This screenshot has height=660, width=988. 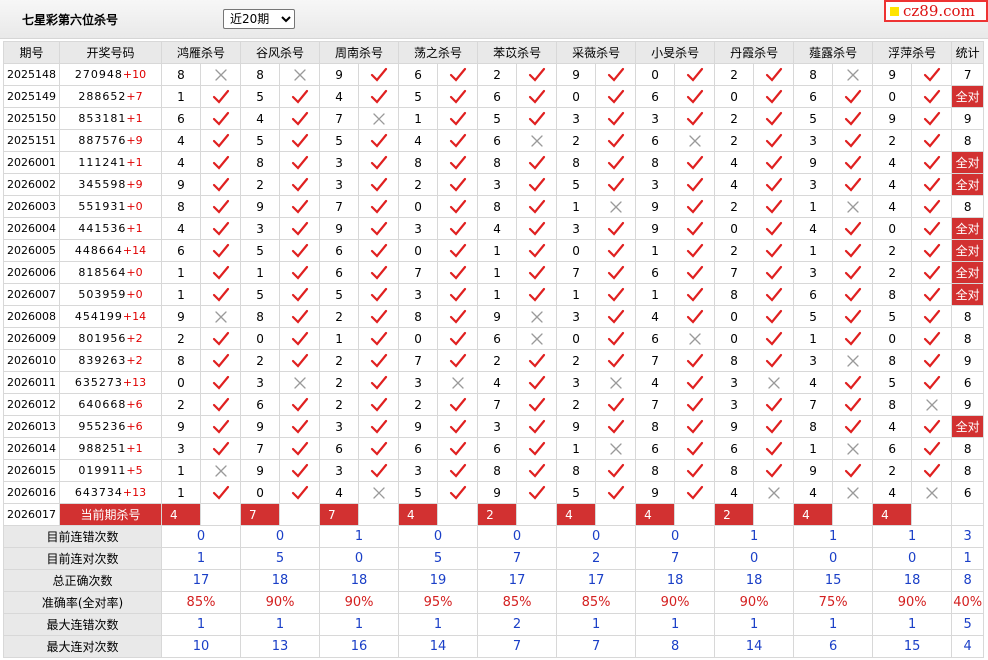 What do you see at coordinates (833, 580) in the screenshot?
I see `summary-value: 15` at bounding box center [833, 580].